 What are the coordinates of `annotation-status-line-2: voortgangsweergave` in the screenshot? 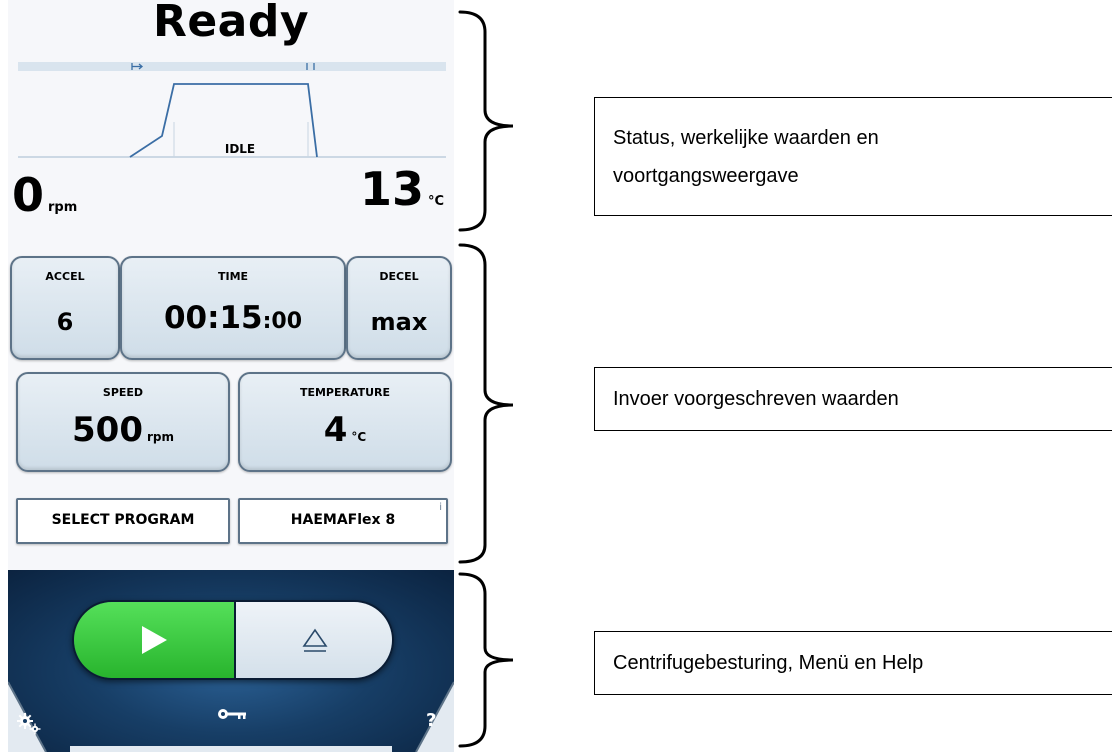 It's located at (706, 175).